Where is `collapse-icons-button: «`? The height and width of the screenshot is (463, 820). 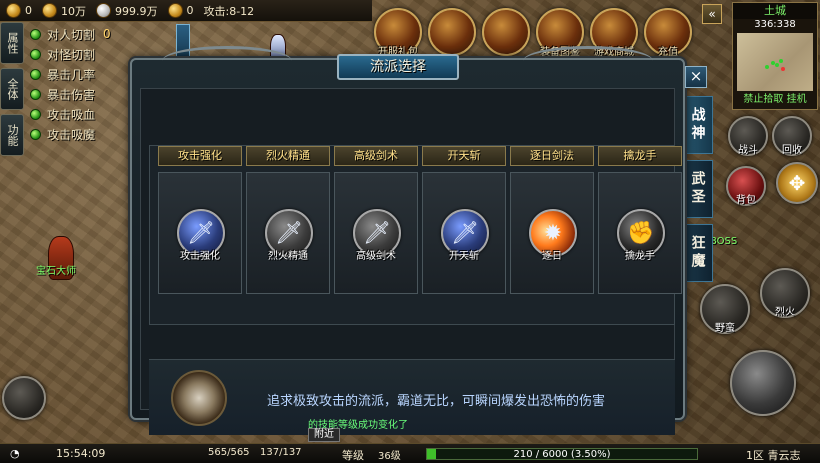
collapse-icons-button: « is located at coordinates (712, 14).